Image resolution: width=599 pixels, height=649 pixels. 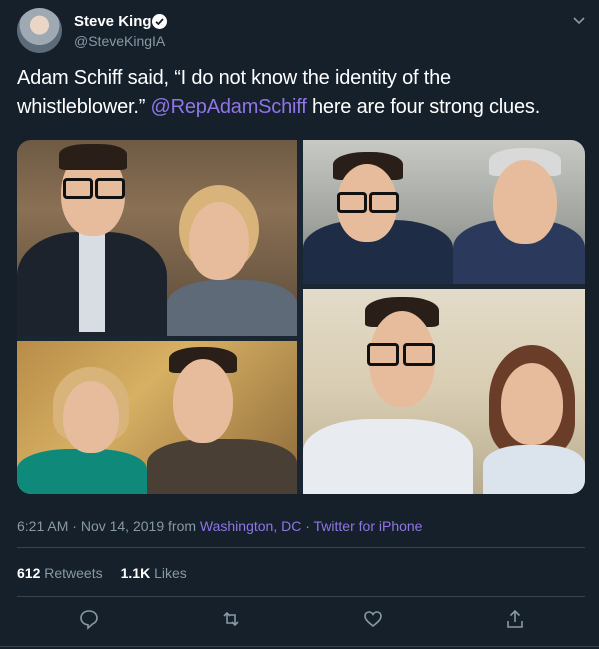 What do you see at coordinates (182, 526) in the screenshot?
I see `meta-from: from` at bounding box center [182, 526].